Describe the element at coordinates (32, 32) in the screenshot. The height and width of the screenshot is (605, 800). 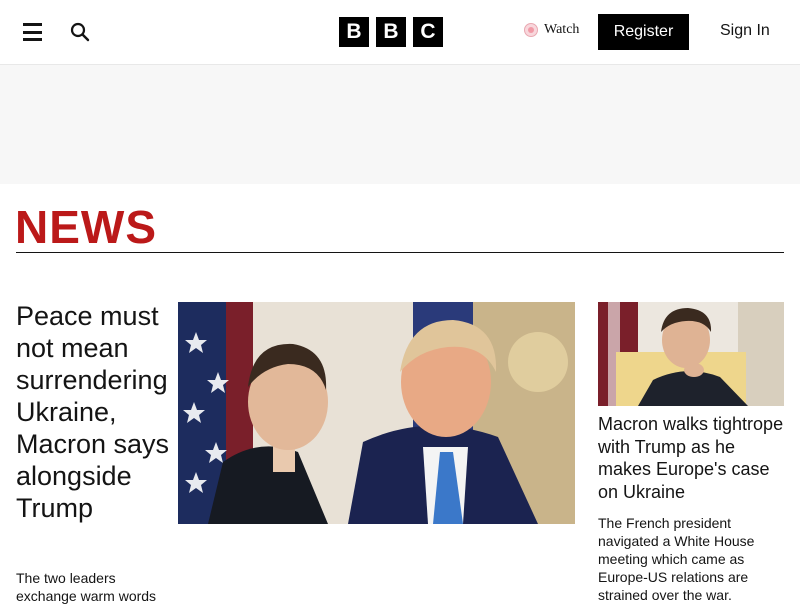
I see `menu-icon` at that location.